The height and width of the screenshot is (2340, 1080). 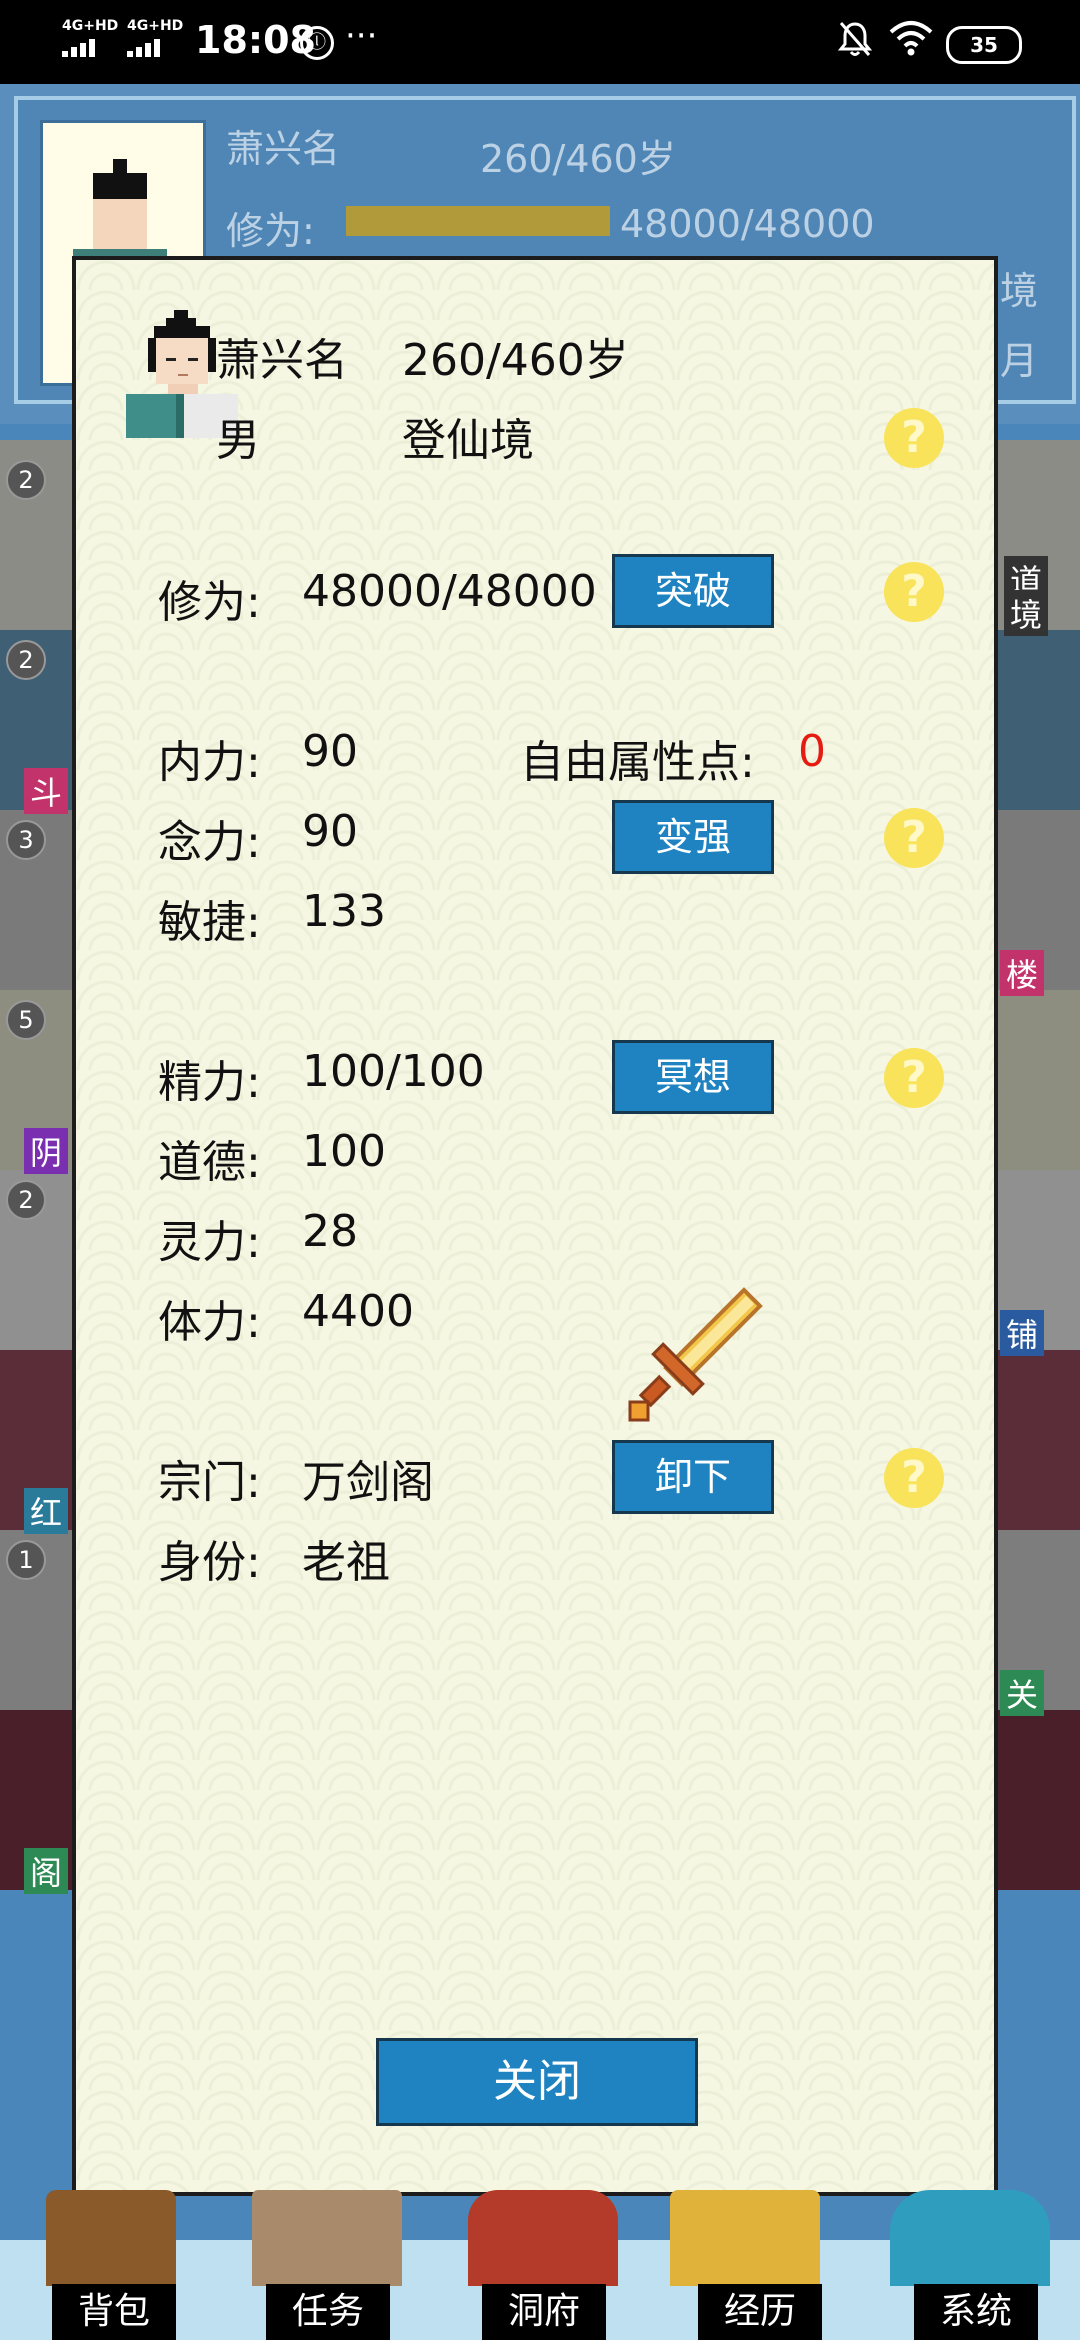 What do you see at coordinates (695, 1359) in the screenshot?
I see `sect-sword-icon` at bounding box center [695, 1359].